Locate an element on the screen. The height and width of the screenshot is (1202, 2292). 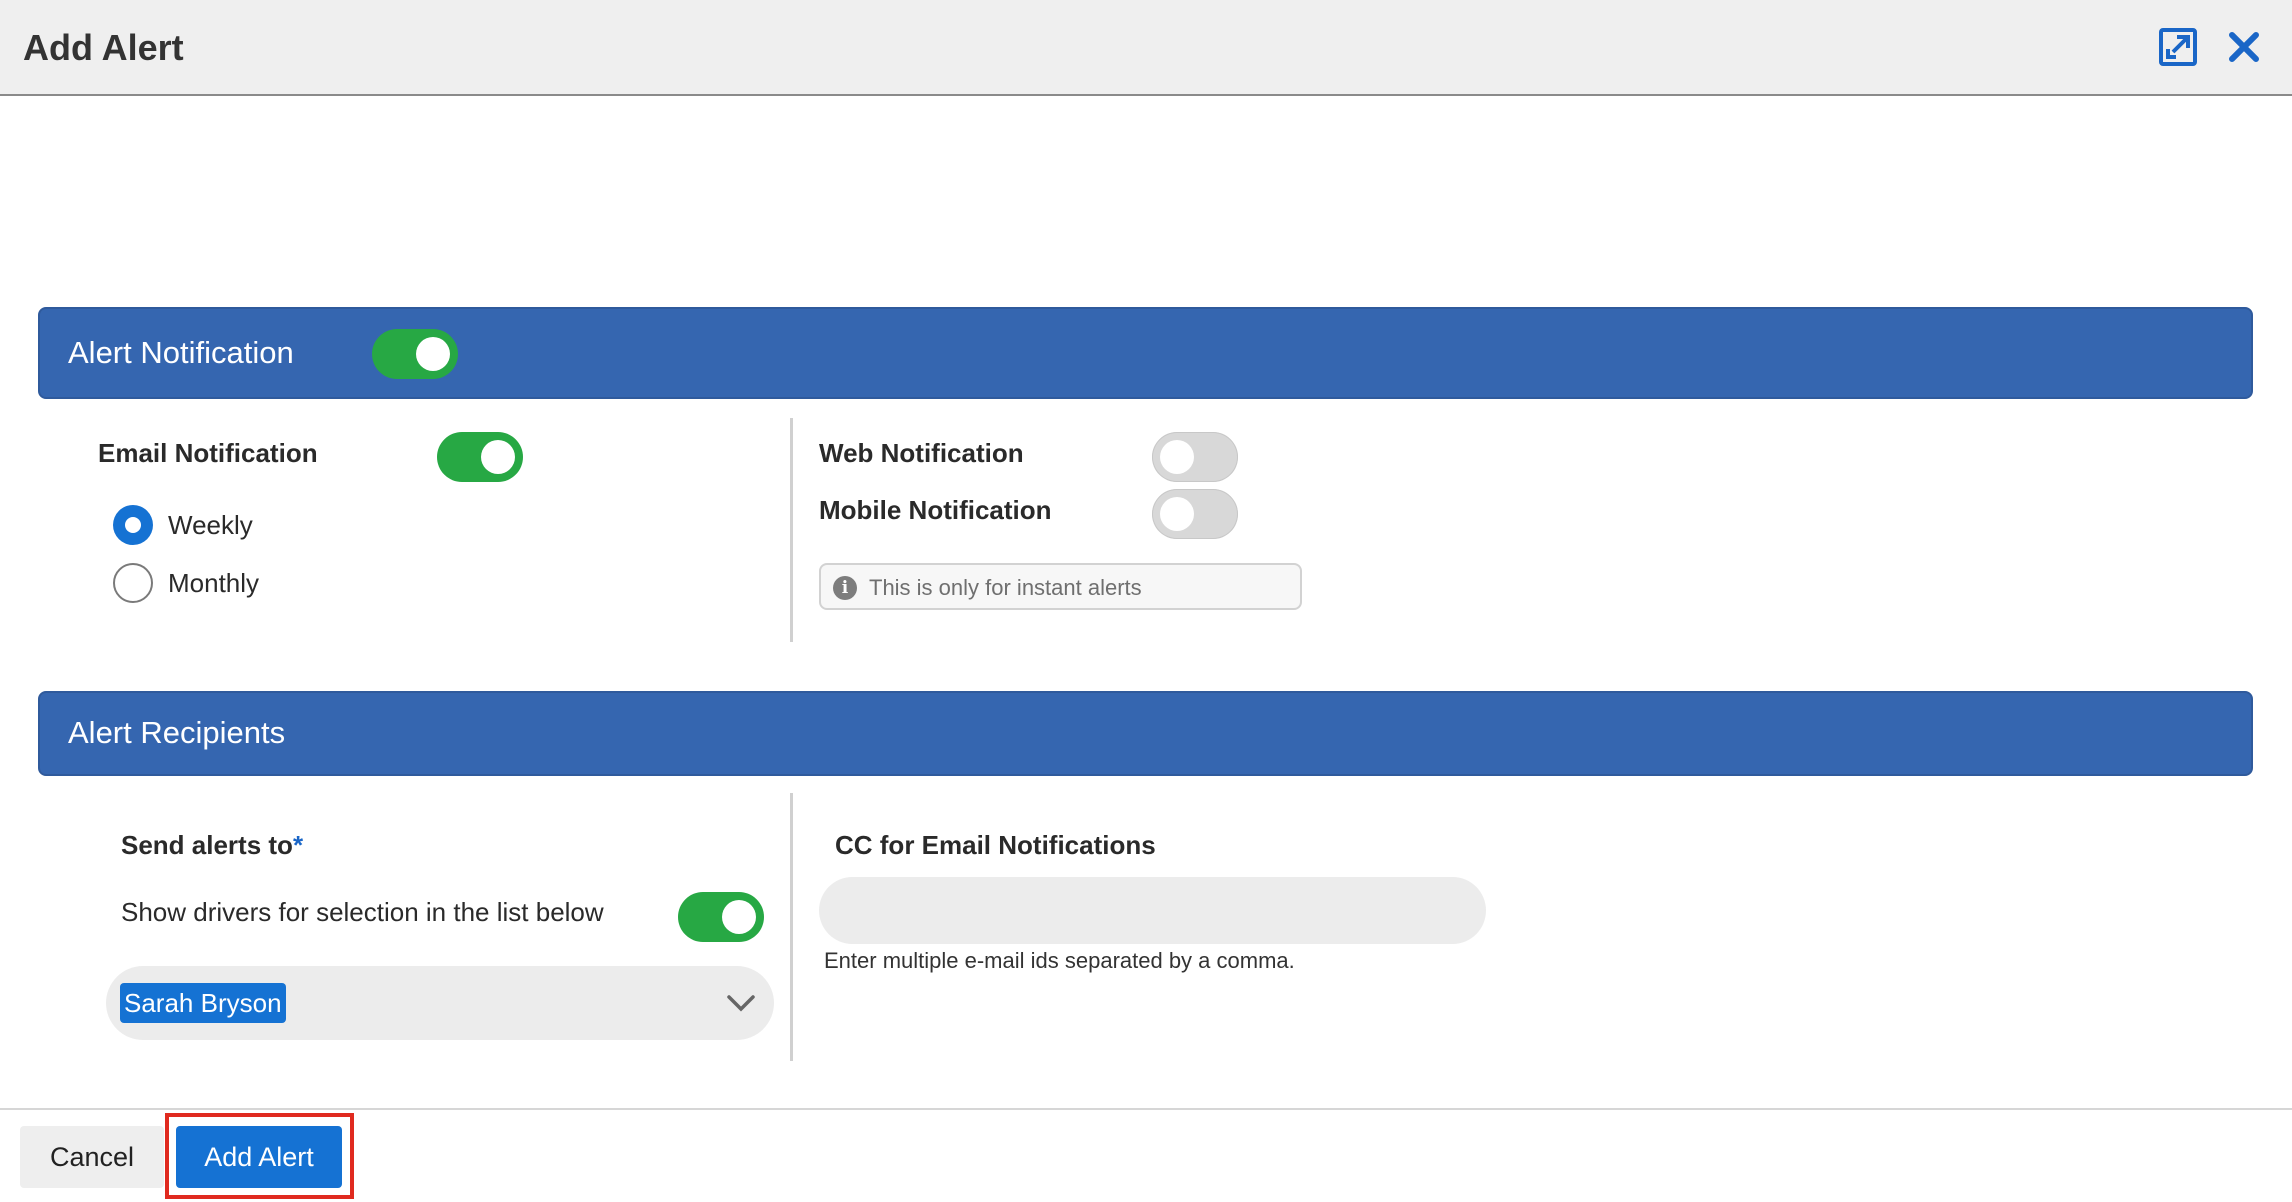
send-alerts-to-text: Send alerts to is located at coordinates (207, 845).